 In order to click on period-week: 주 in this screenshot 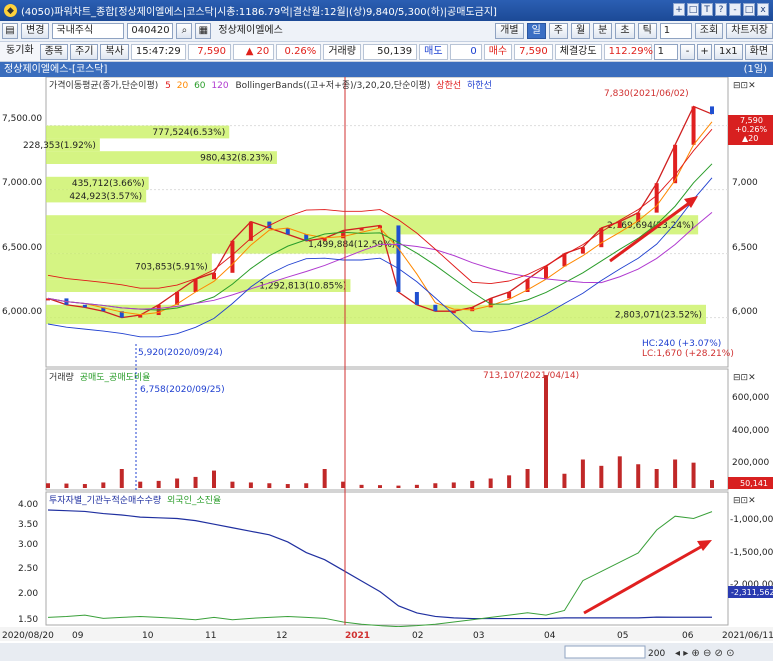, I will do `click(558, 31)`.